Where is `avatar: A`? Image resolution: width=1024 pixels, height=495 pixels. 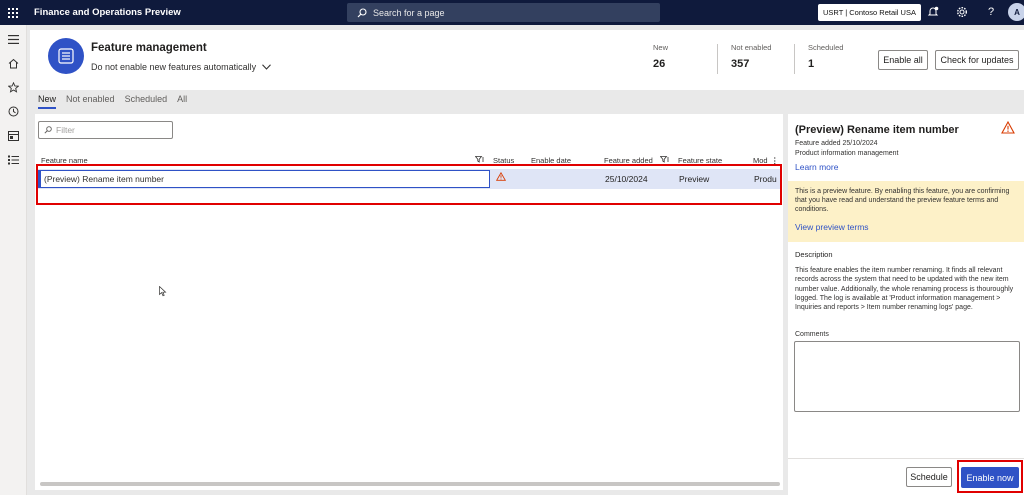
avatar: A is located at coordinates (1016, 12).